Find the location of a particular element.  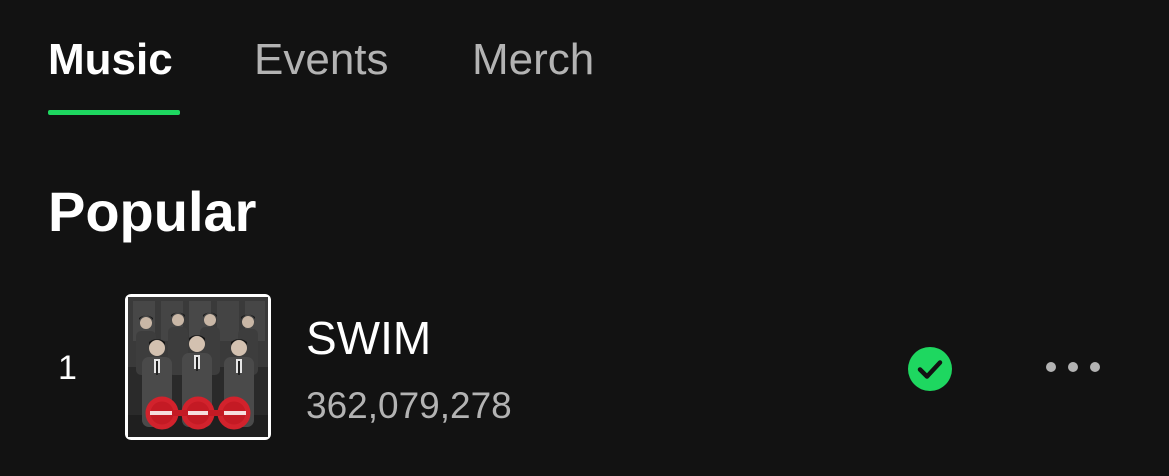

album-cover is located at coordinates (198, 367).